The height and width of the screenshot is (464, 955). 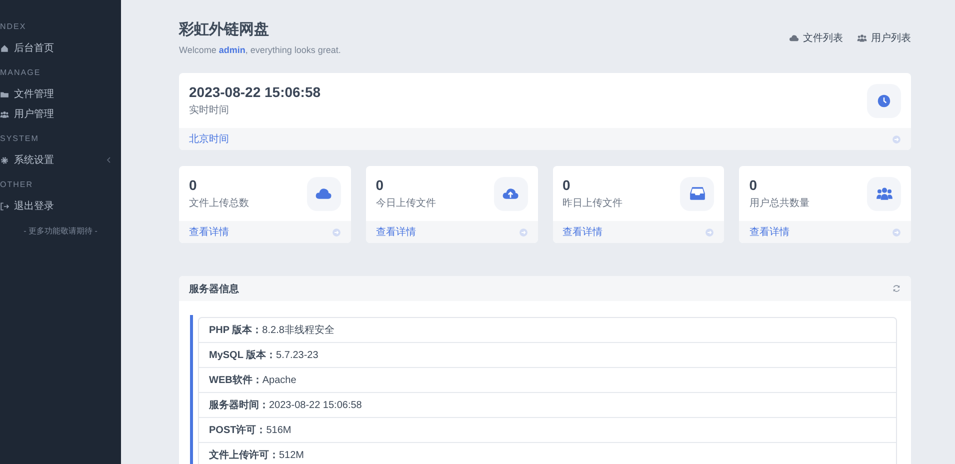 What do you see at coordinates (60, 160) in the screenshot?
I see `sidebar-item: 系统设置` at bounding box center [60, 160].